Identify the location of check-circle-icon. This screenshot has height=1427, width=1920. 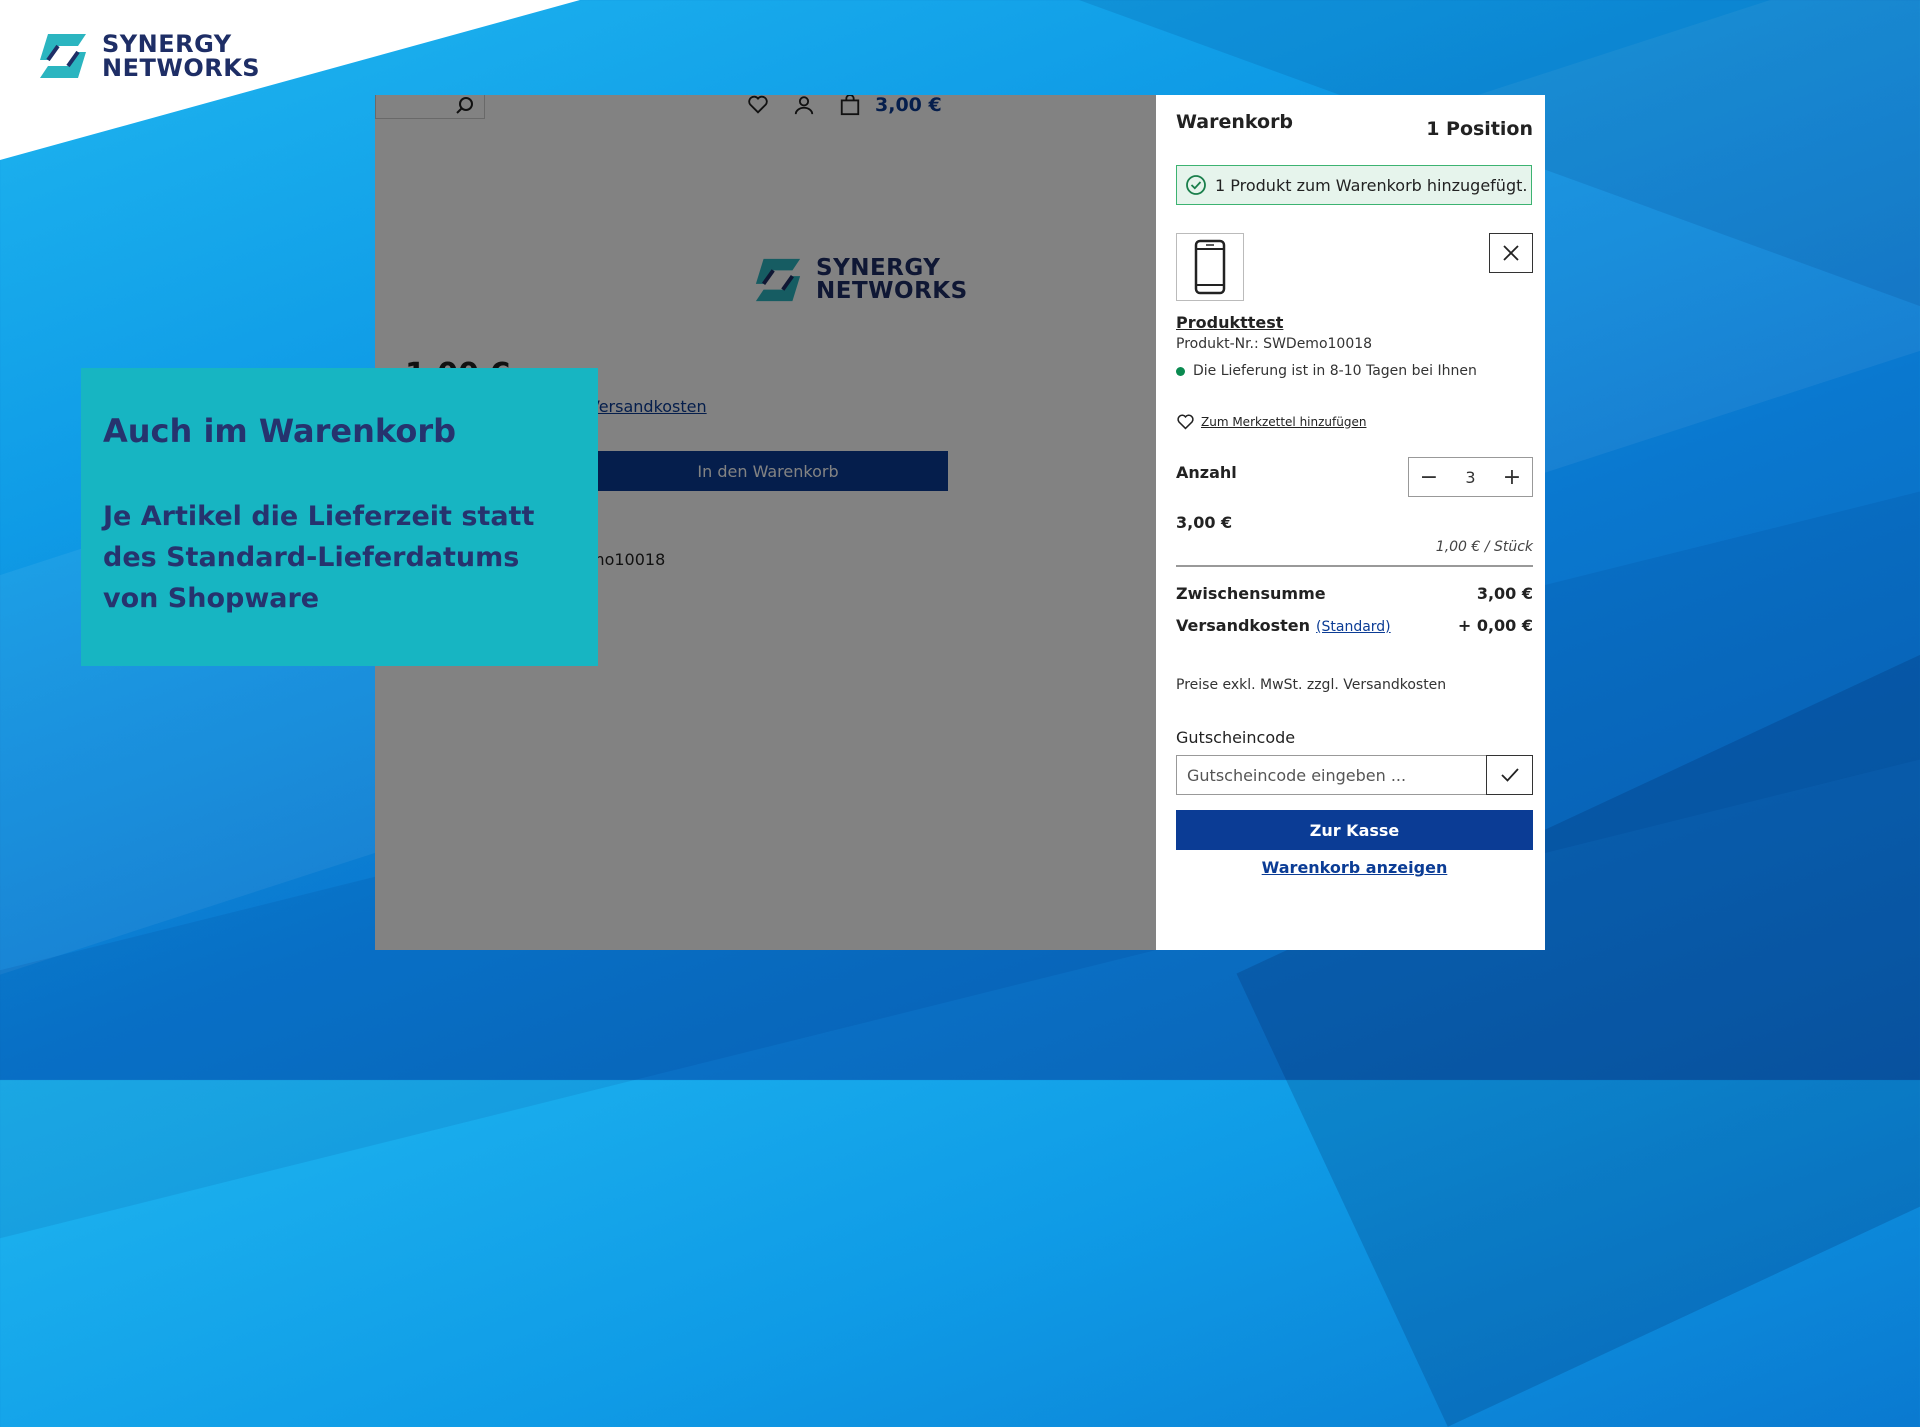
(1196, 185).